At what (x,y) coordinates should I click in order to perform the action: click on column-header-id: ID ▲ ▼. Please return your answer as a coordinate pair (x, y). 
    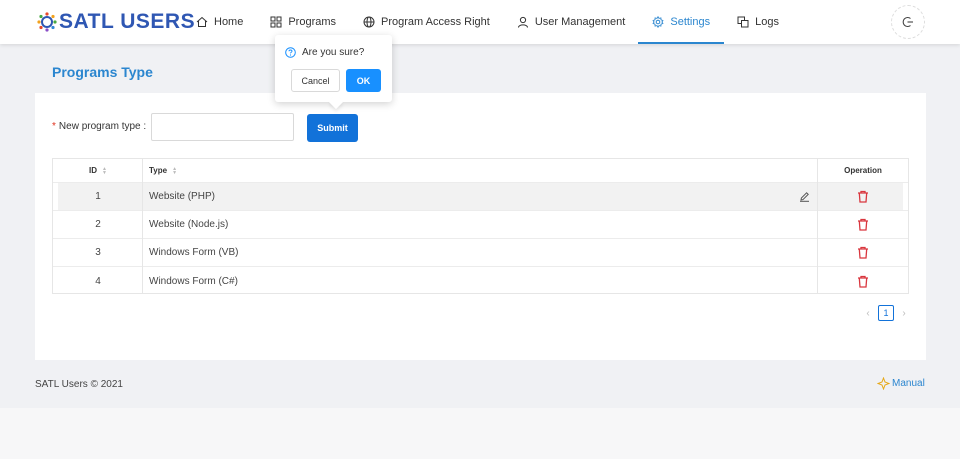
    Looking at the image, I should click on (98, 170).